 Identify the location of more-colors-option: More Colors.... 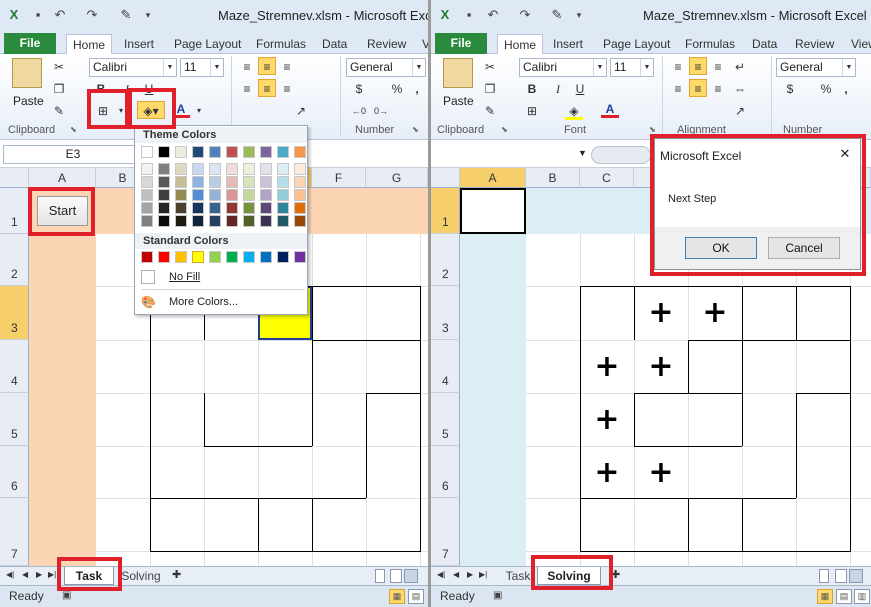
(203, 302).